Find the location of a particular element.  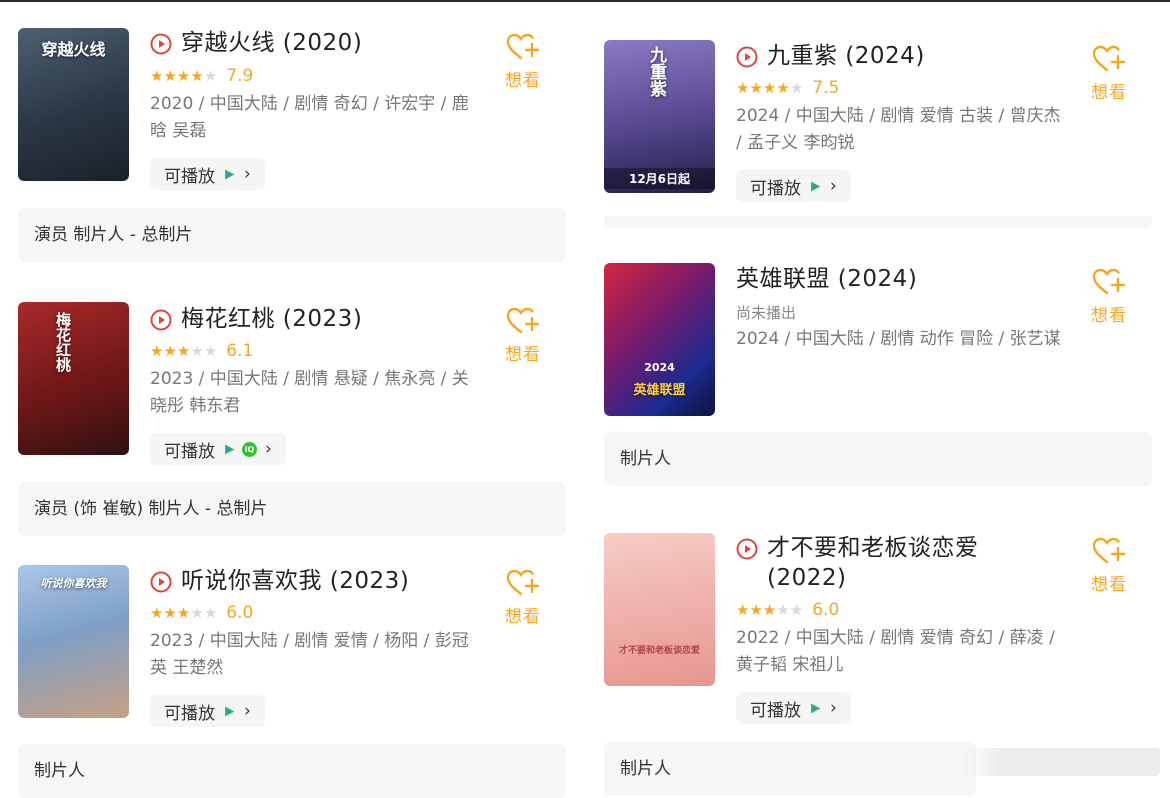

movie-title: 梅花红桃 (2023) is located at coordinates (271, 319).